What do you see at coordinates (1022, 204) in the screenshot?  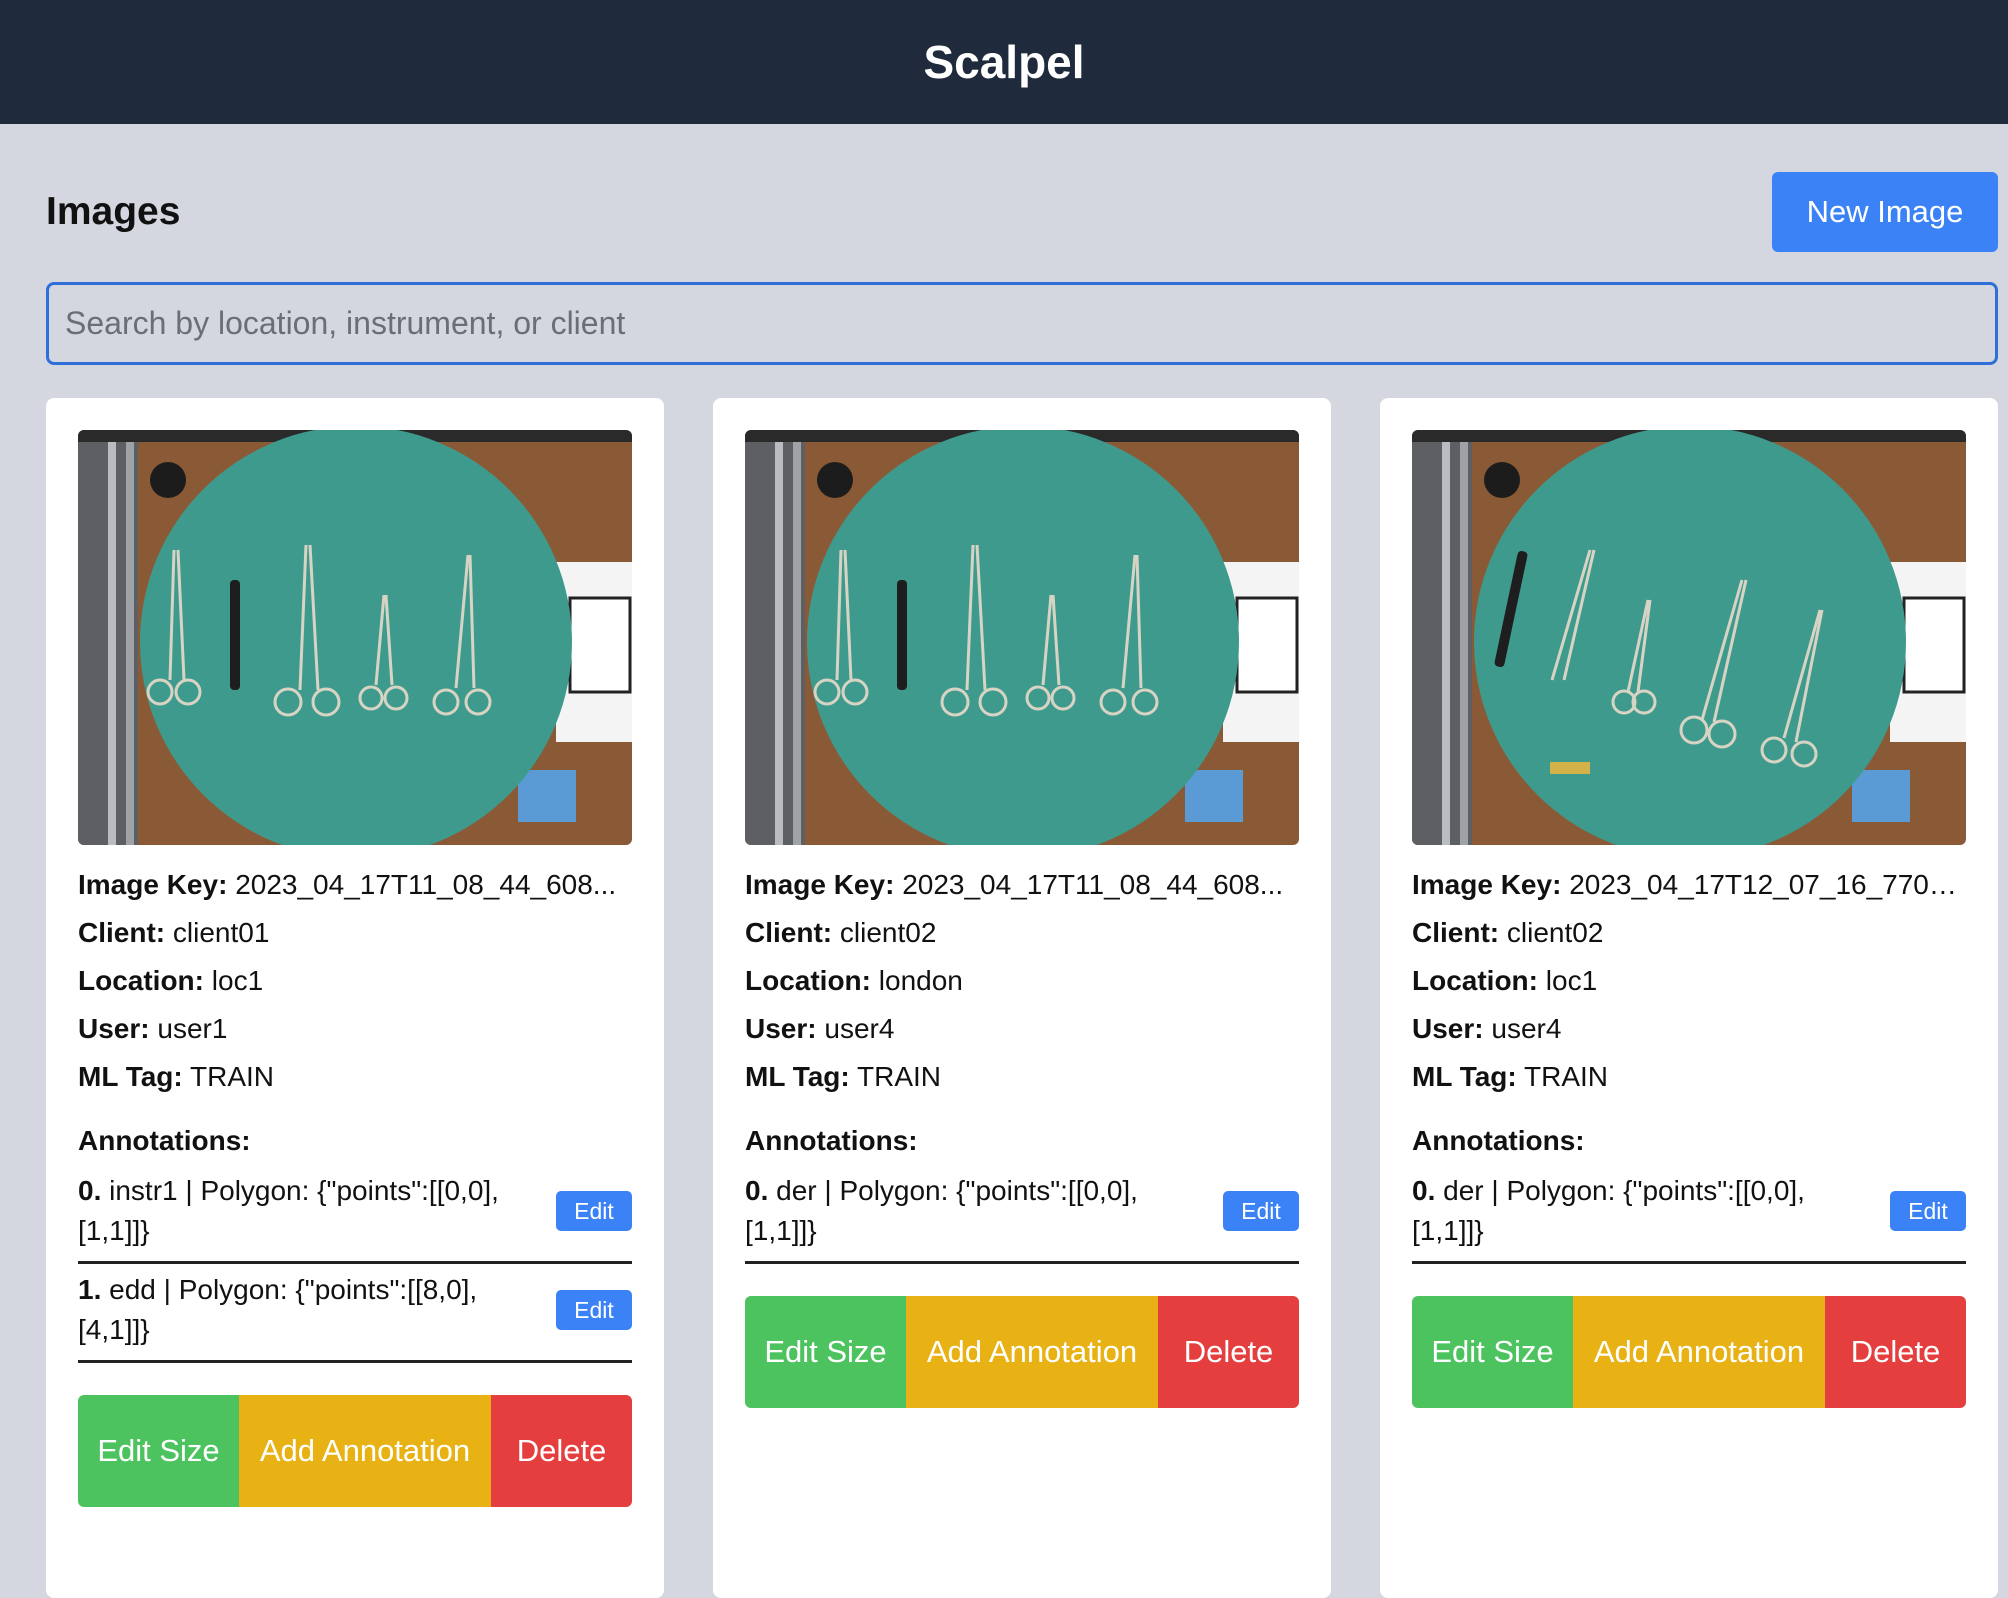 I see `page-heading-row: Images New Image` at bounding box center [1022, 204].